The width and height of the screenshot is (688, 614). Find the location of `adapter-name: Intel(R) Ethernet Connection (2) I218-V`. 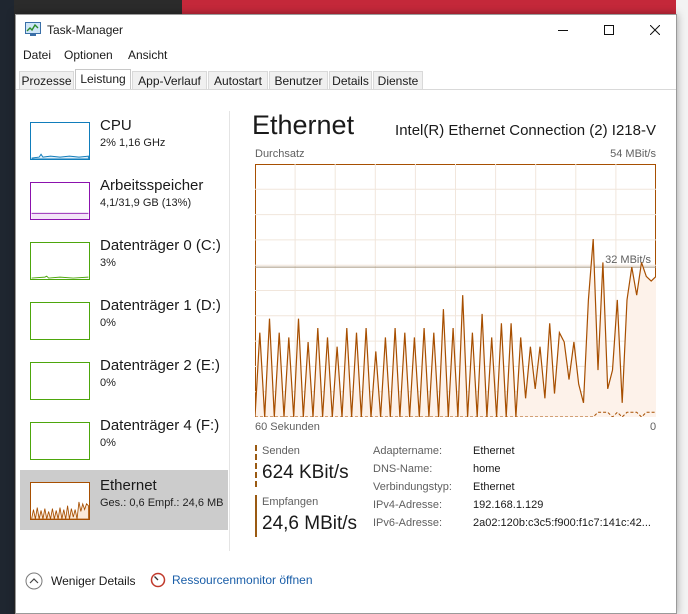

adapter-name: Intel(R) Ethernet Connection (2) I218-V is located at coordinates (525, 130).